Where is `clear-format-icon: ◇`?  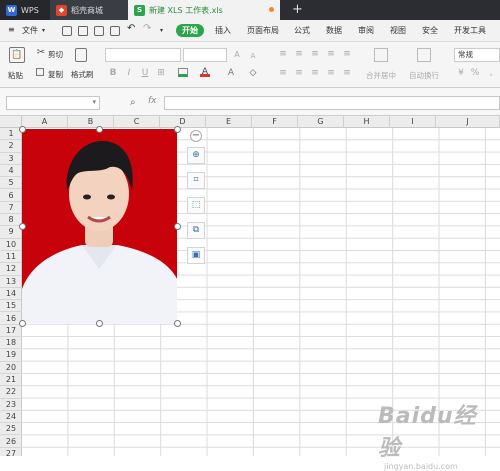 clear-format-icon: ◇ is located at coordinates (253, 73).